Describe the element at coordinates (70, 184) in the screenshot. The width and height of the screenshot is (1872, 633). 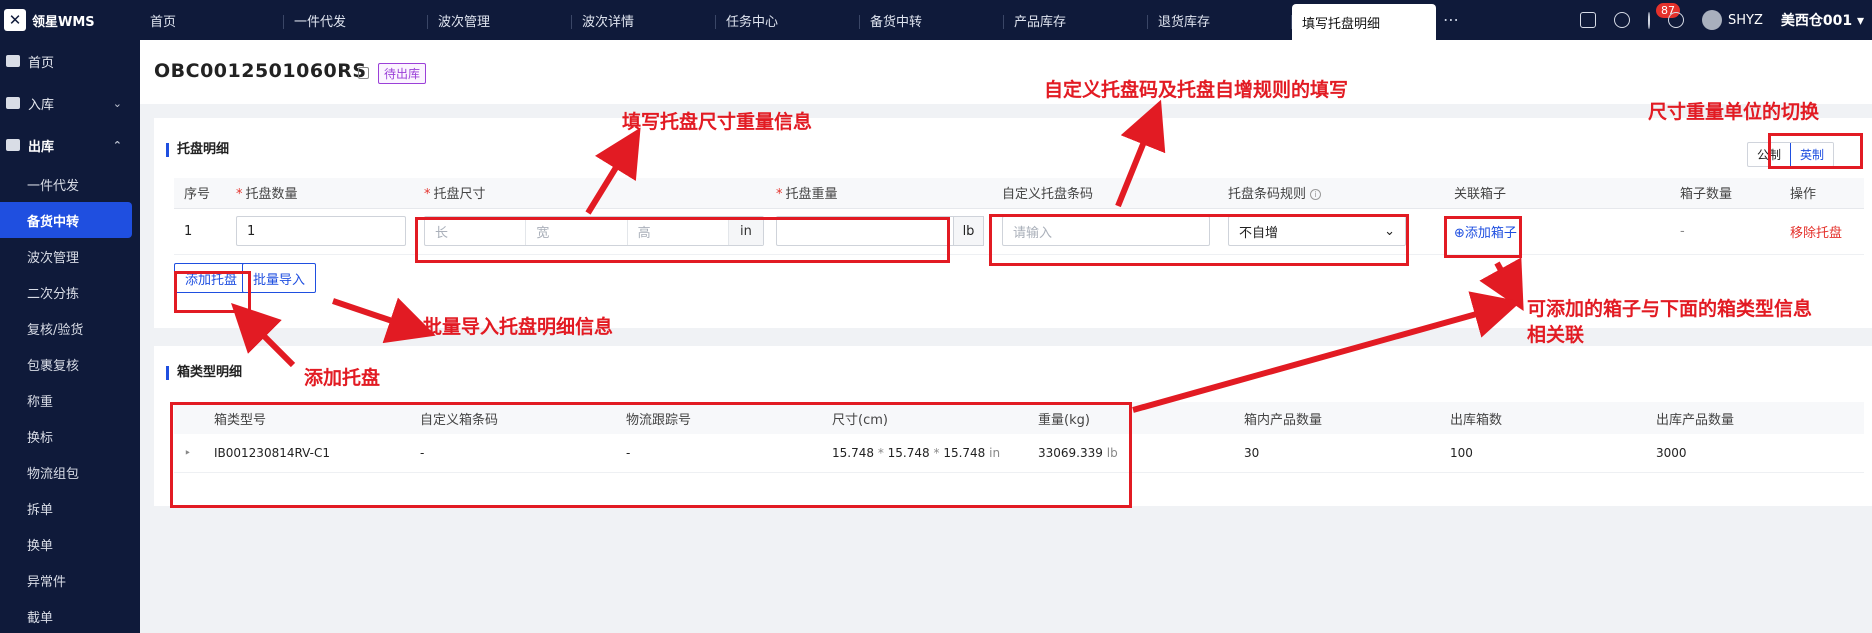
I see `sidebar-sub-dropship: 一件代发` at that location.